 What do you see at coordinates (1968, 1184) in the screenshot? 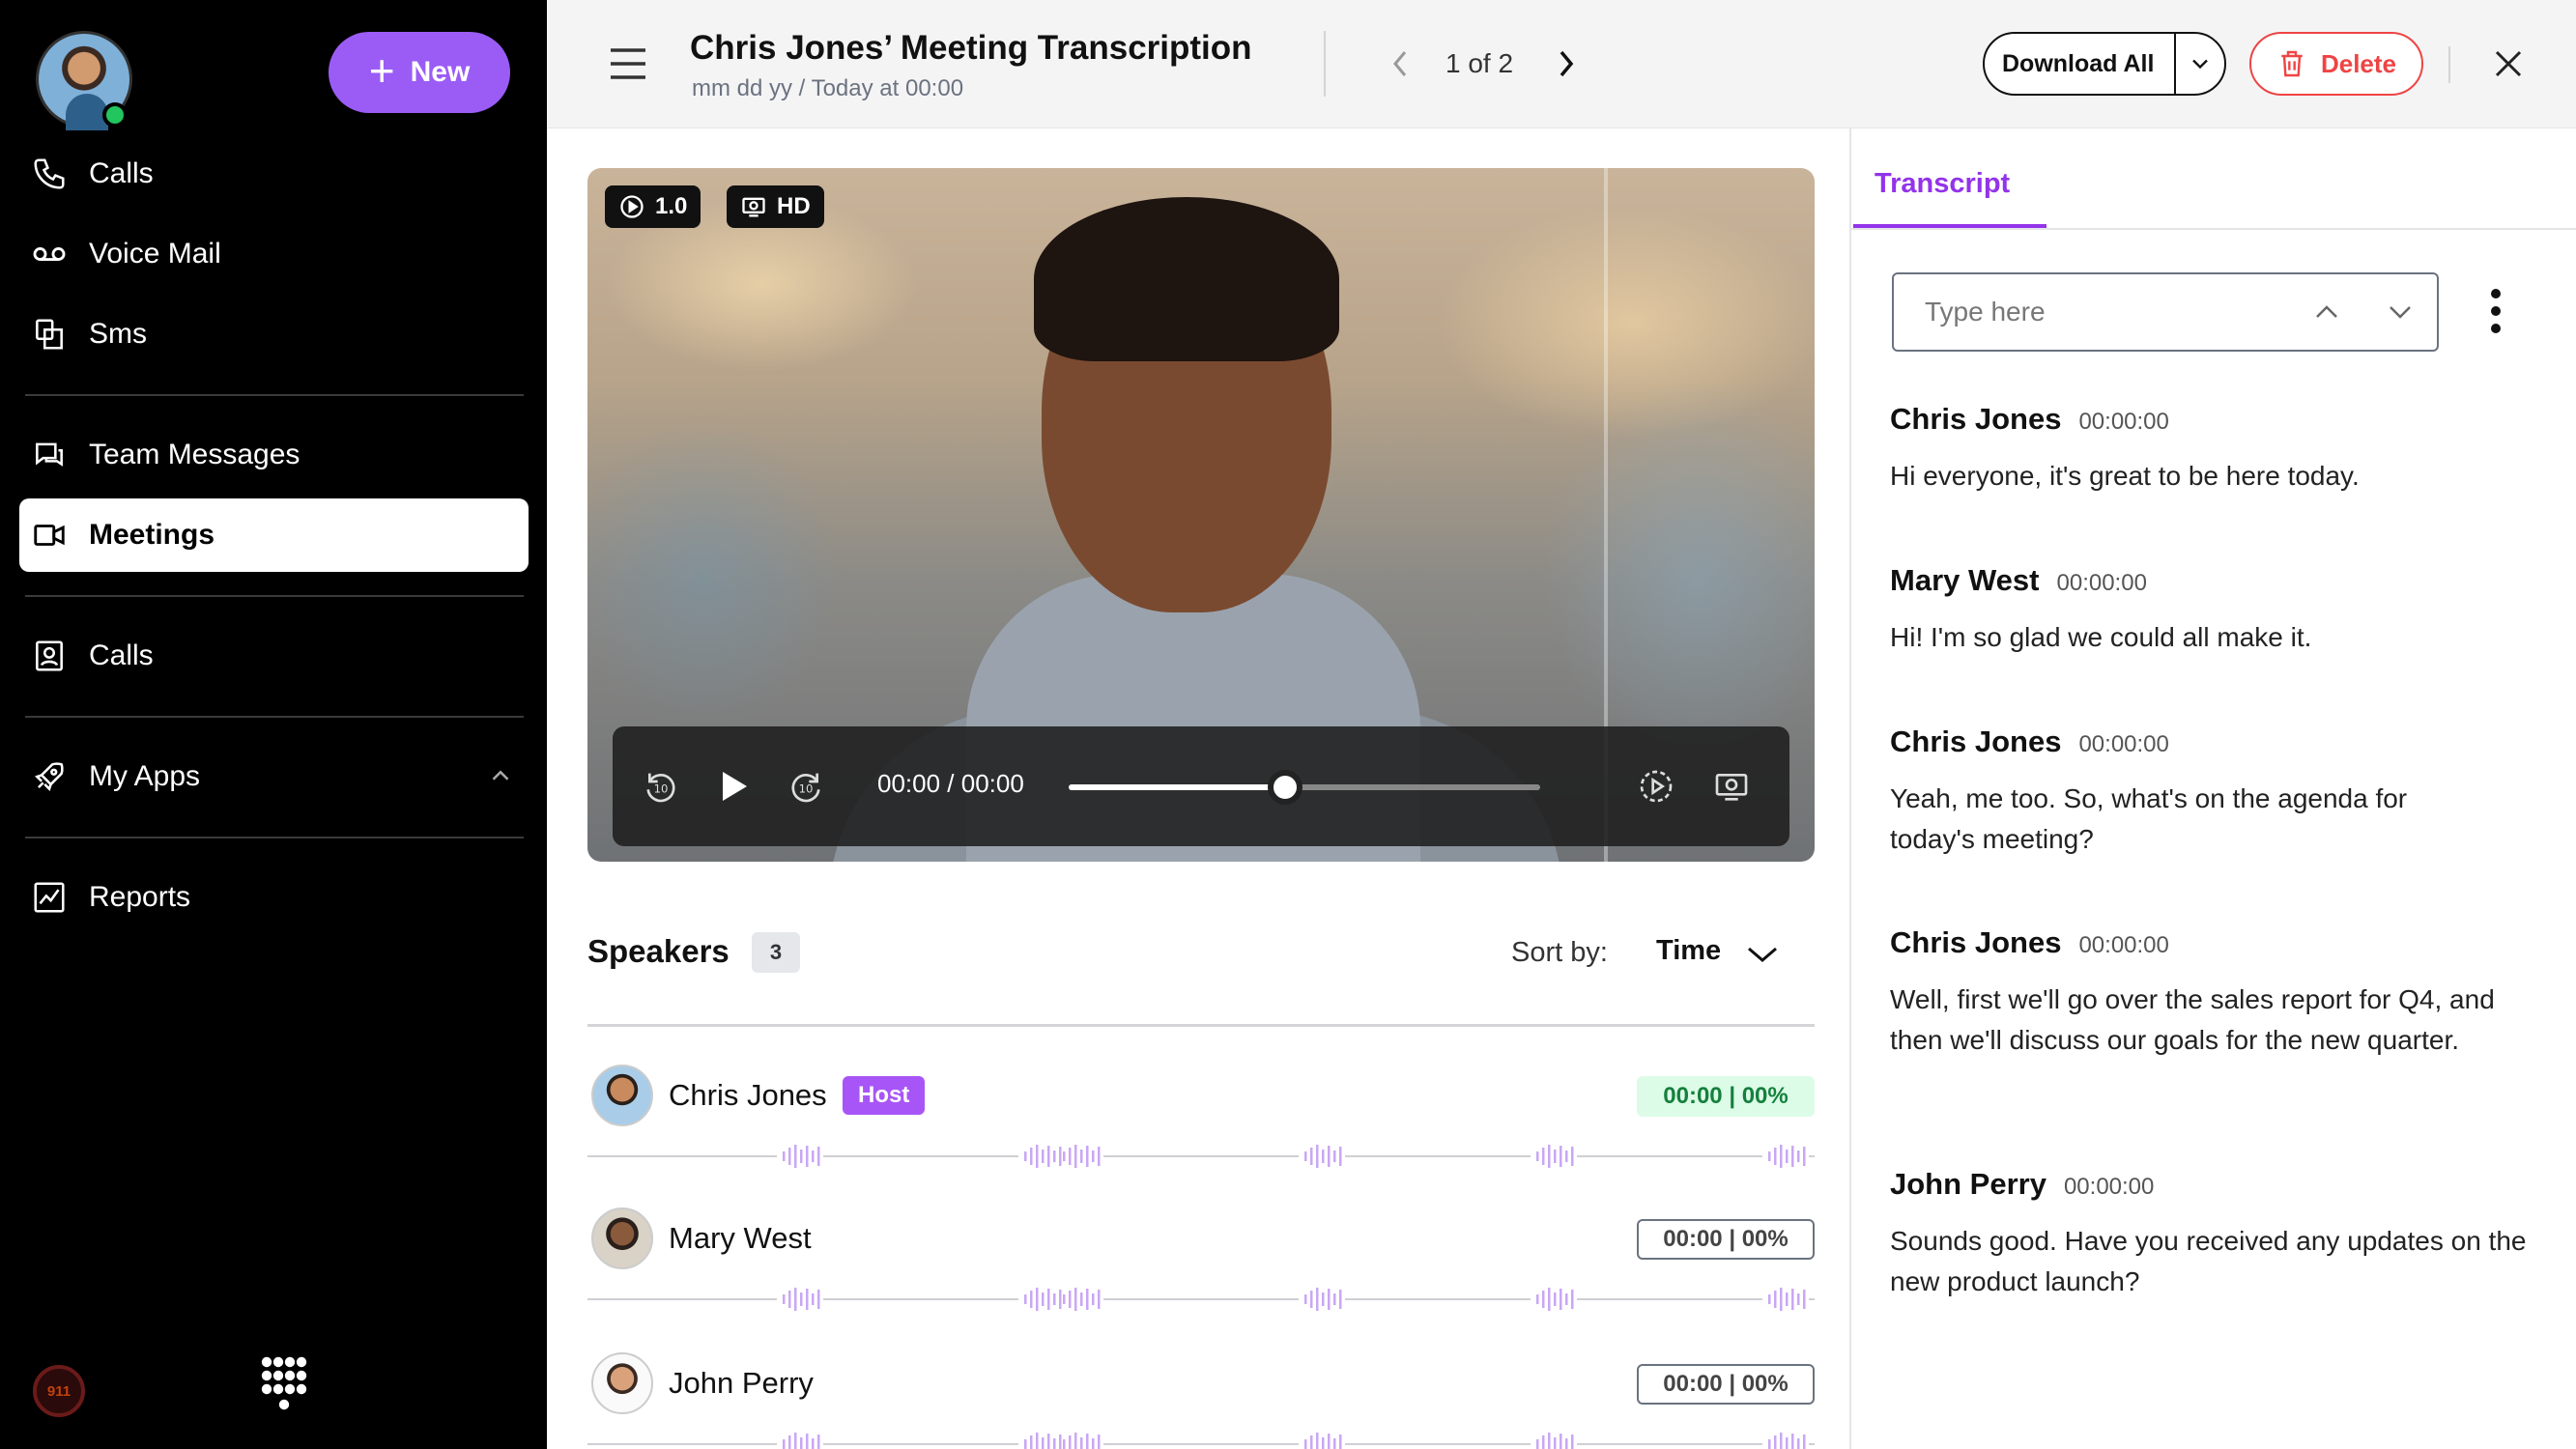
I see `transcript-speaker: John Perry` at bounding box center [1968, 1184].